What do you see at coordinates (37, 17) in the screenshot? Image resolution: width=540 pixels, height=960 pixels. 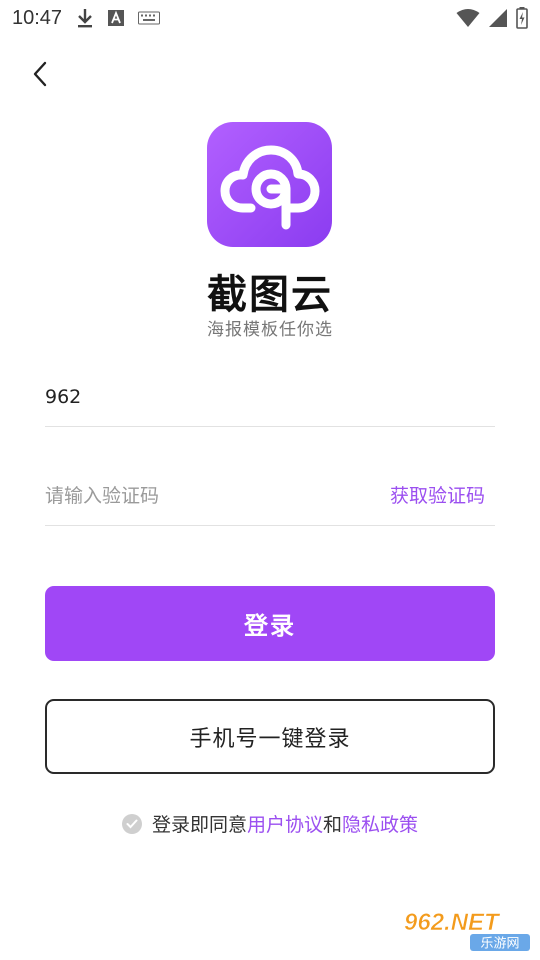 I see `status-time: 10:47` at bounding box center [37, 17].